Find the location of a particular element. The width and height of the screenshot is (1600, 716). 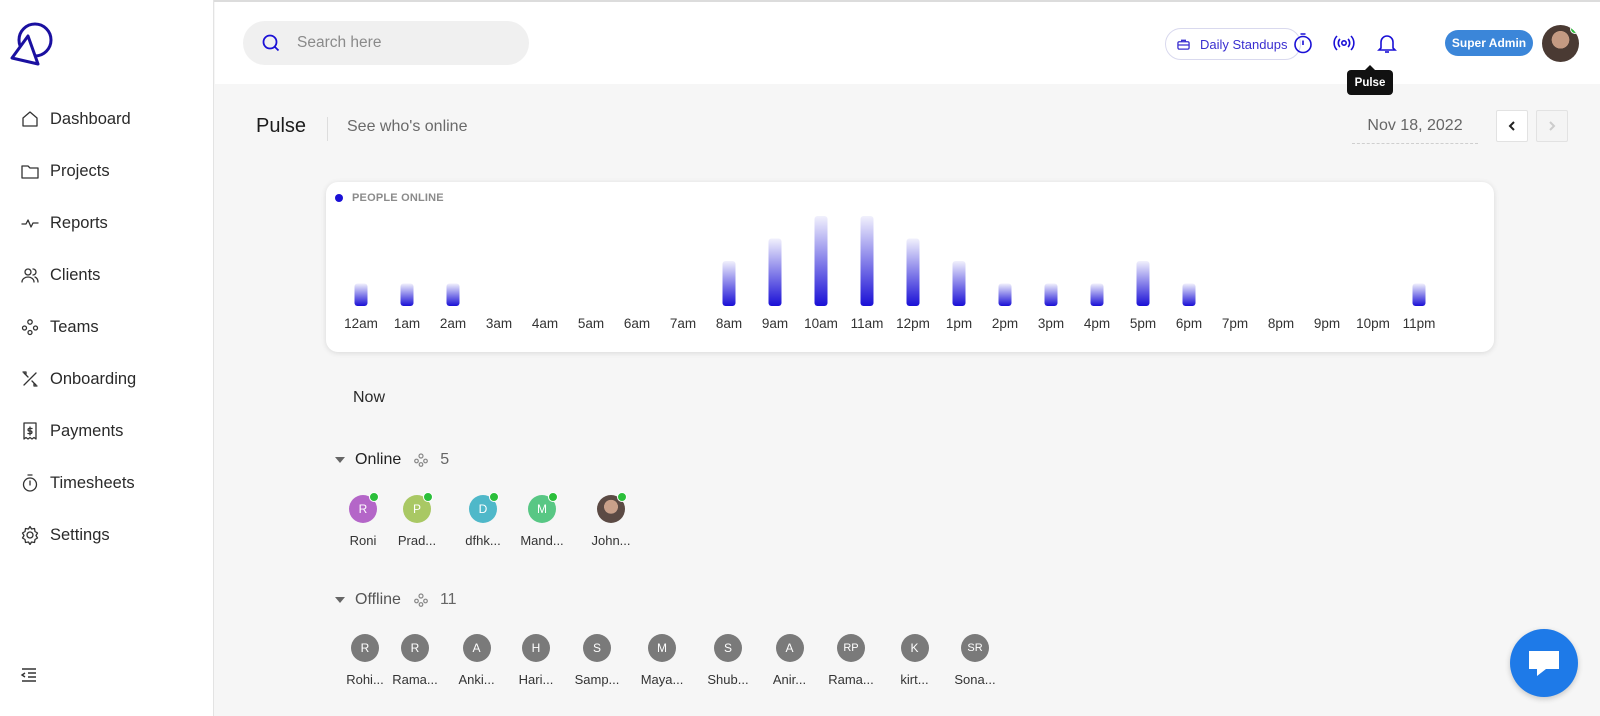

user-avatar is located at coordinates (1560, 43).